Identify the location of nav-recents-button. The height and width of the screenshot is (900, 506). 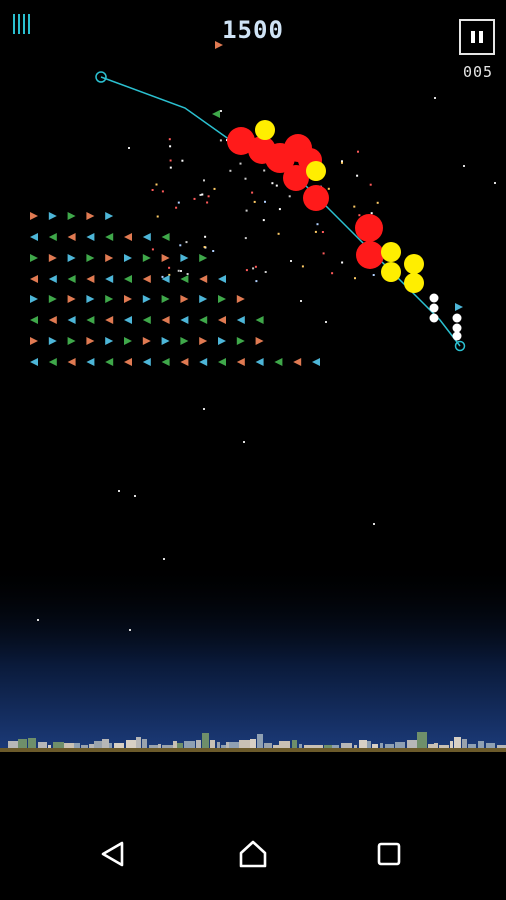
(389, 854).